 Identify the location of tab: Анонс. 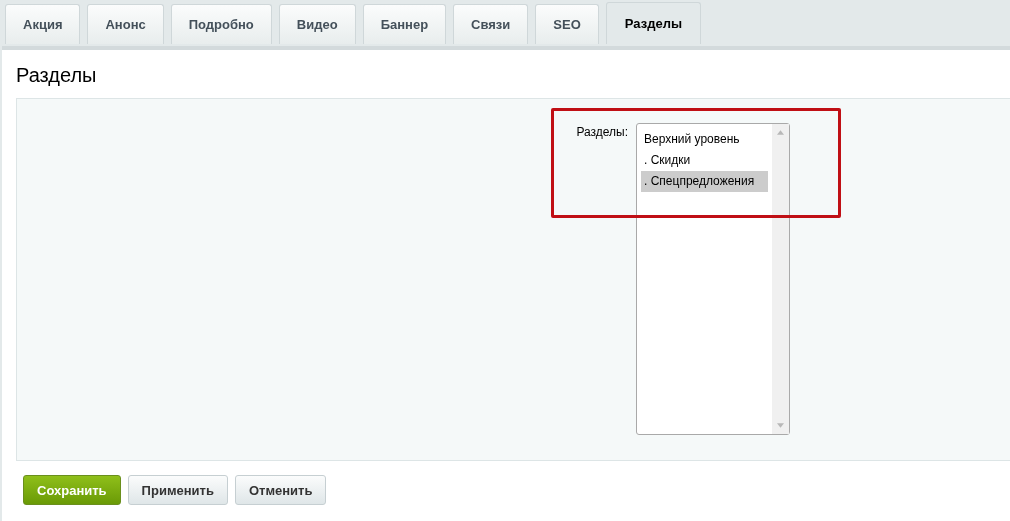
(125, 24).